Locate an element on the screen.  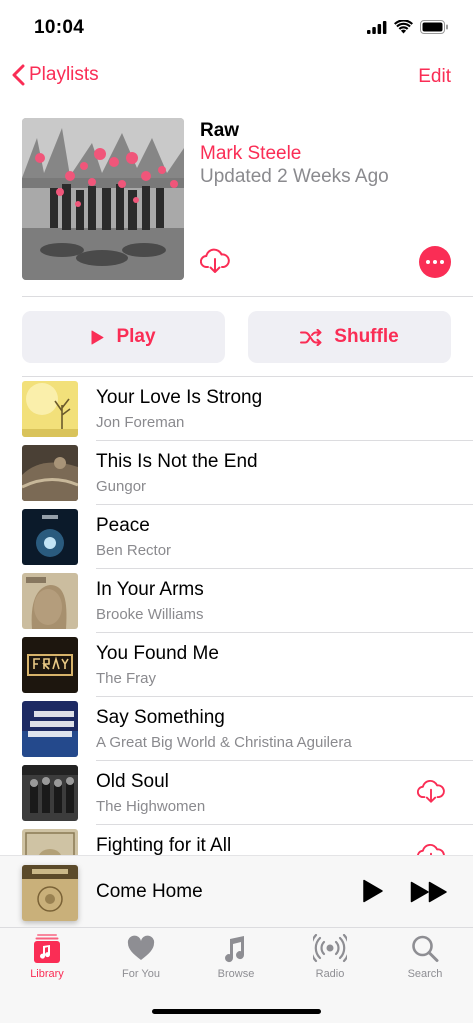
shuffle-button: Shuffle is located at coordinates (349, 337).